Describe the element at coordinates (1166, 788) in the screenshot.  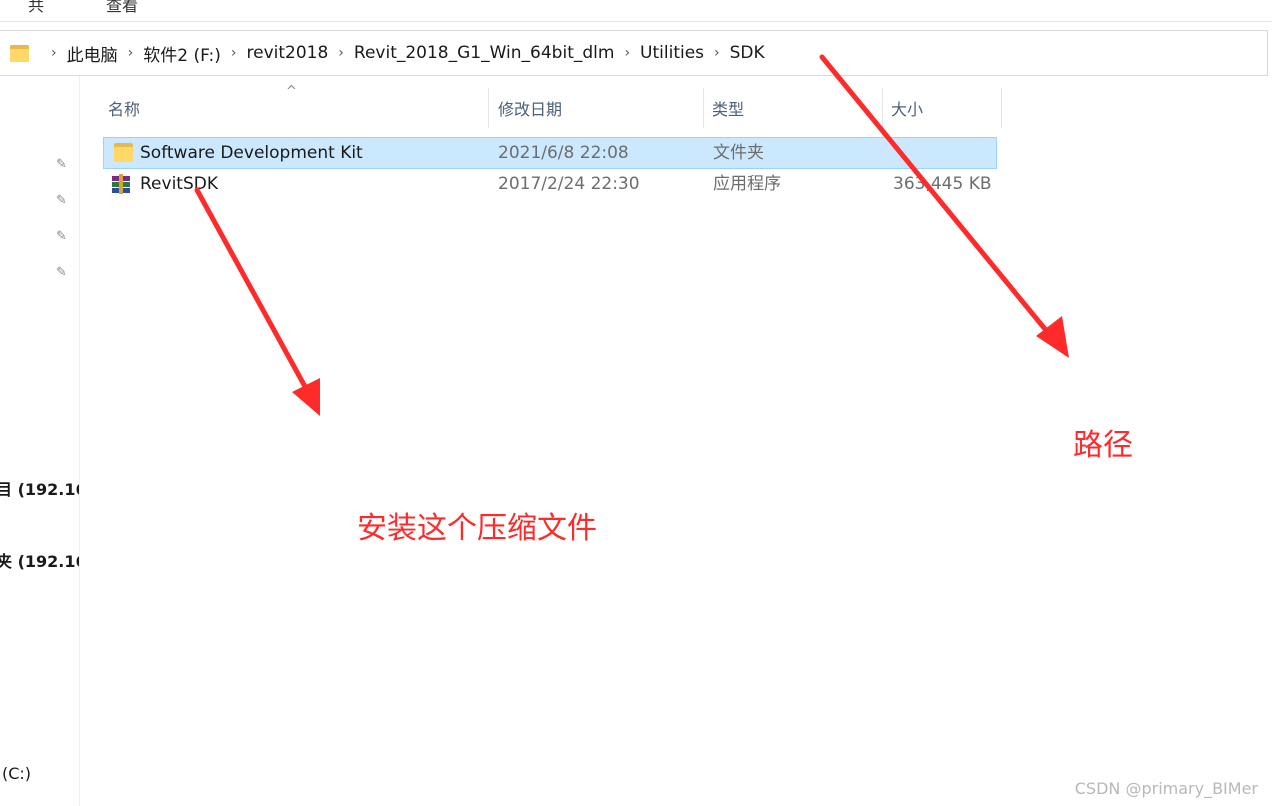
I see `watermark: CSDN @primary_BIMer` at that location.